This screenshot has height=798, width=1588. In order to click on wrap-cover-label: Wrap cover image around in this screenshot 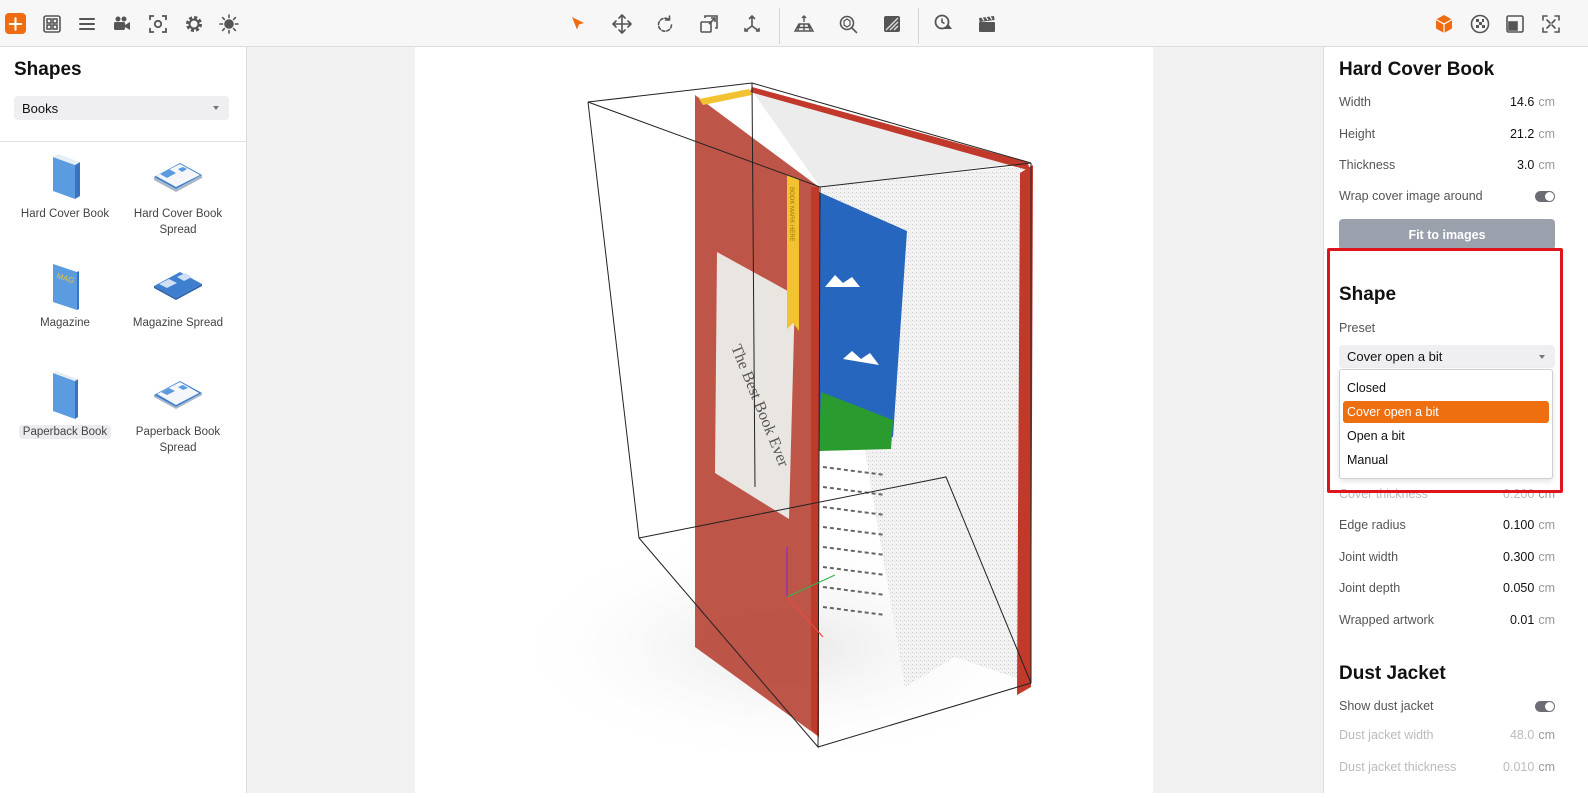, I will do `click(1411, 196)`.